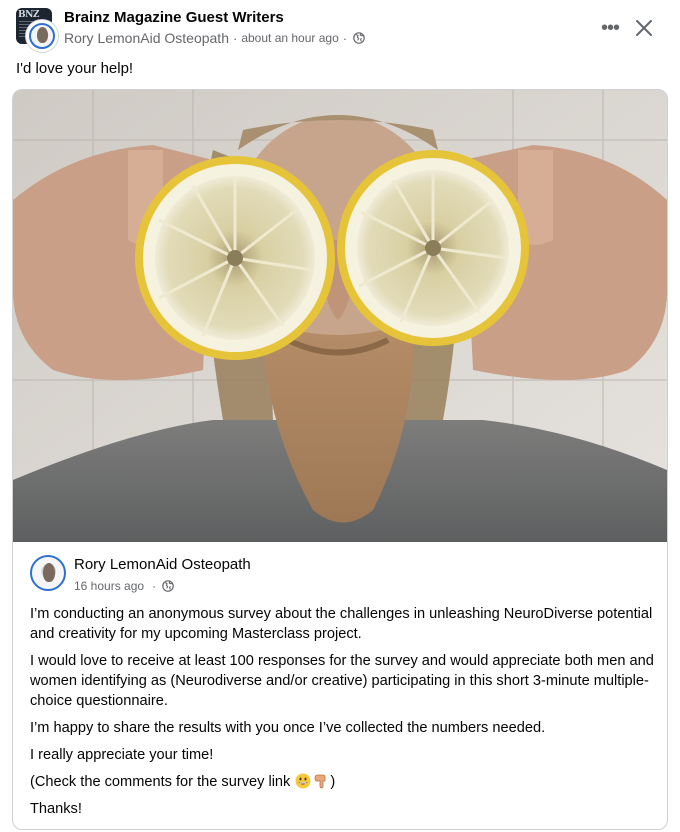 This screenshot has width=680, height=832. I want to click on post-paragraph-thanks: Thanks!, so click(56, 809).